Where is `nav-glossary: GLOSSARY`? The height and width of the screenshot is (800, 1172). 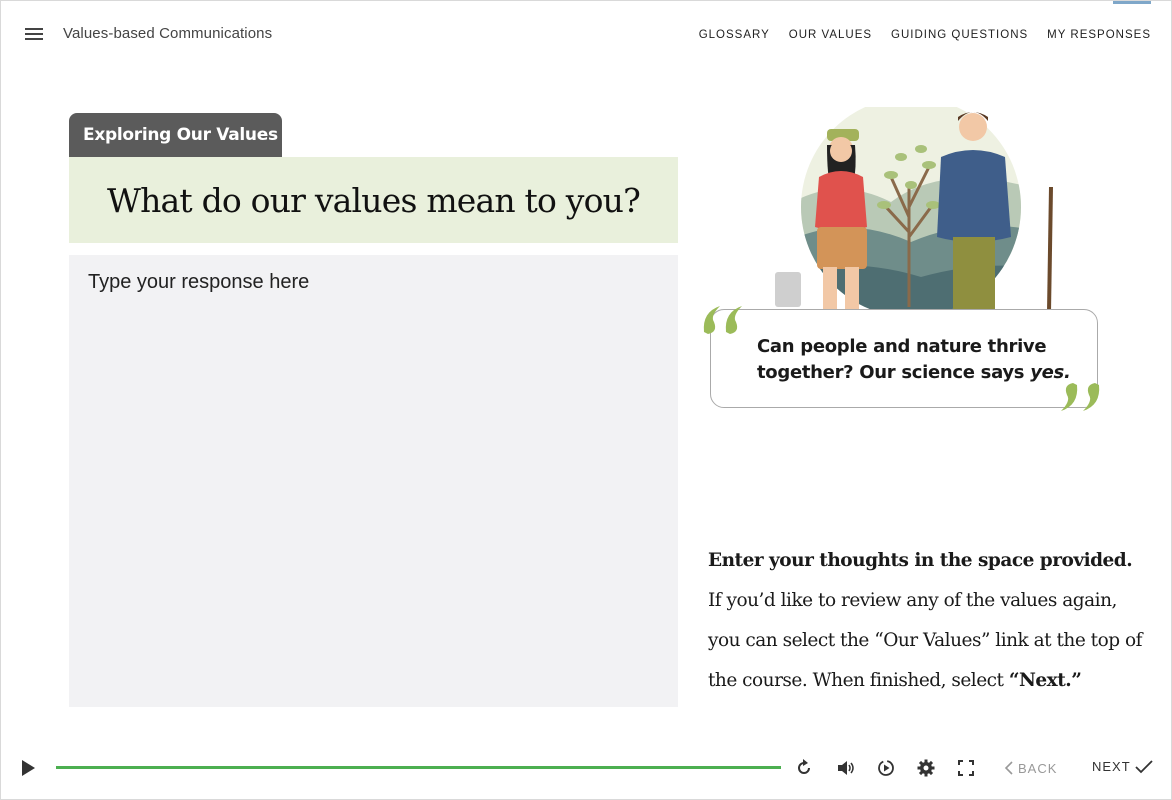 nav-glossary: GLOSSARY is located at coordinates (734, 35).